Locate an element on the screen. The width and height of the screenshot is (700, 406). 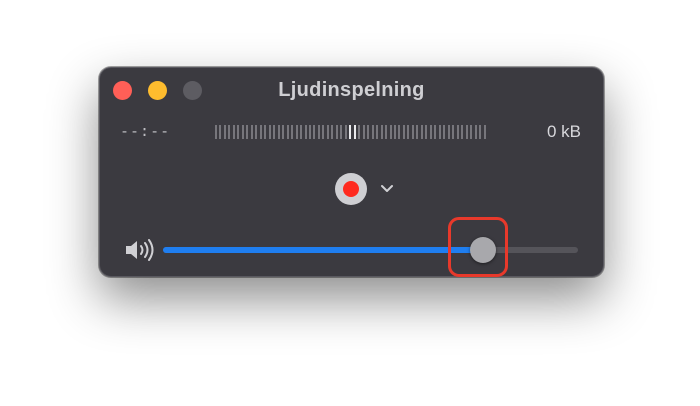
file-size: 0 kB is located at coordinates (563, 131).